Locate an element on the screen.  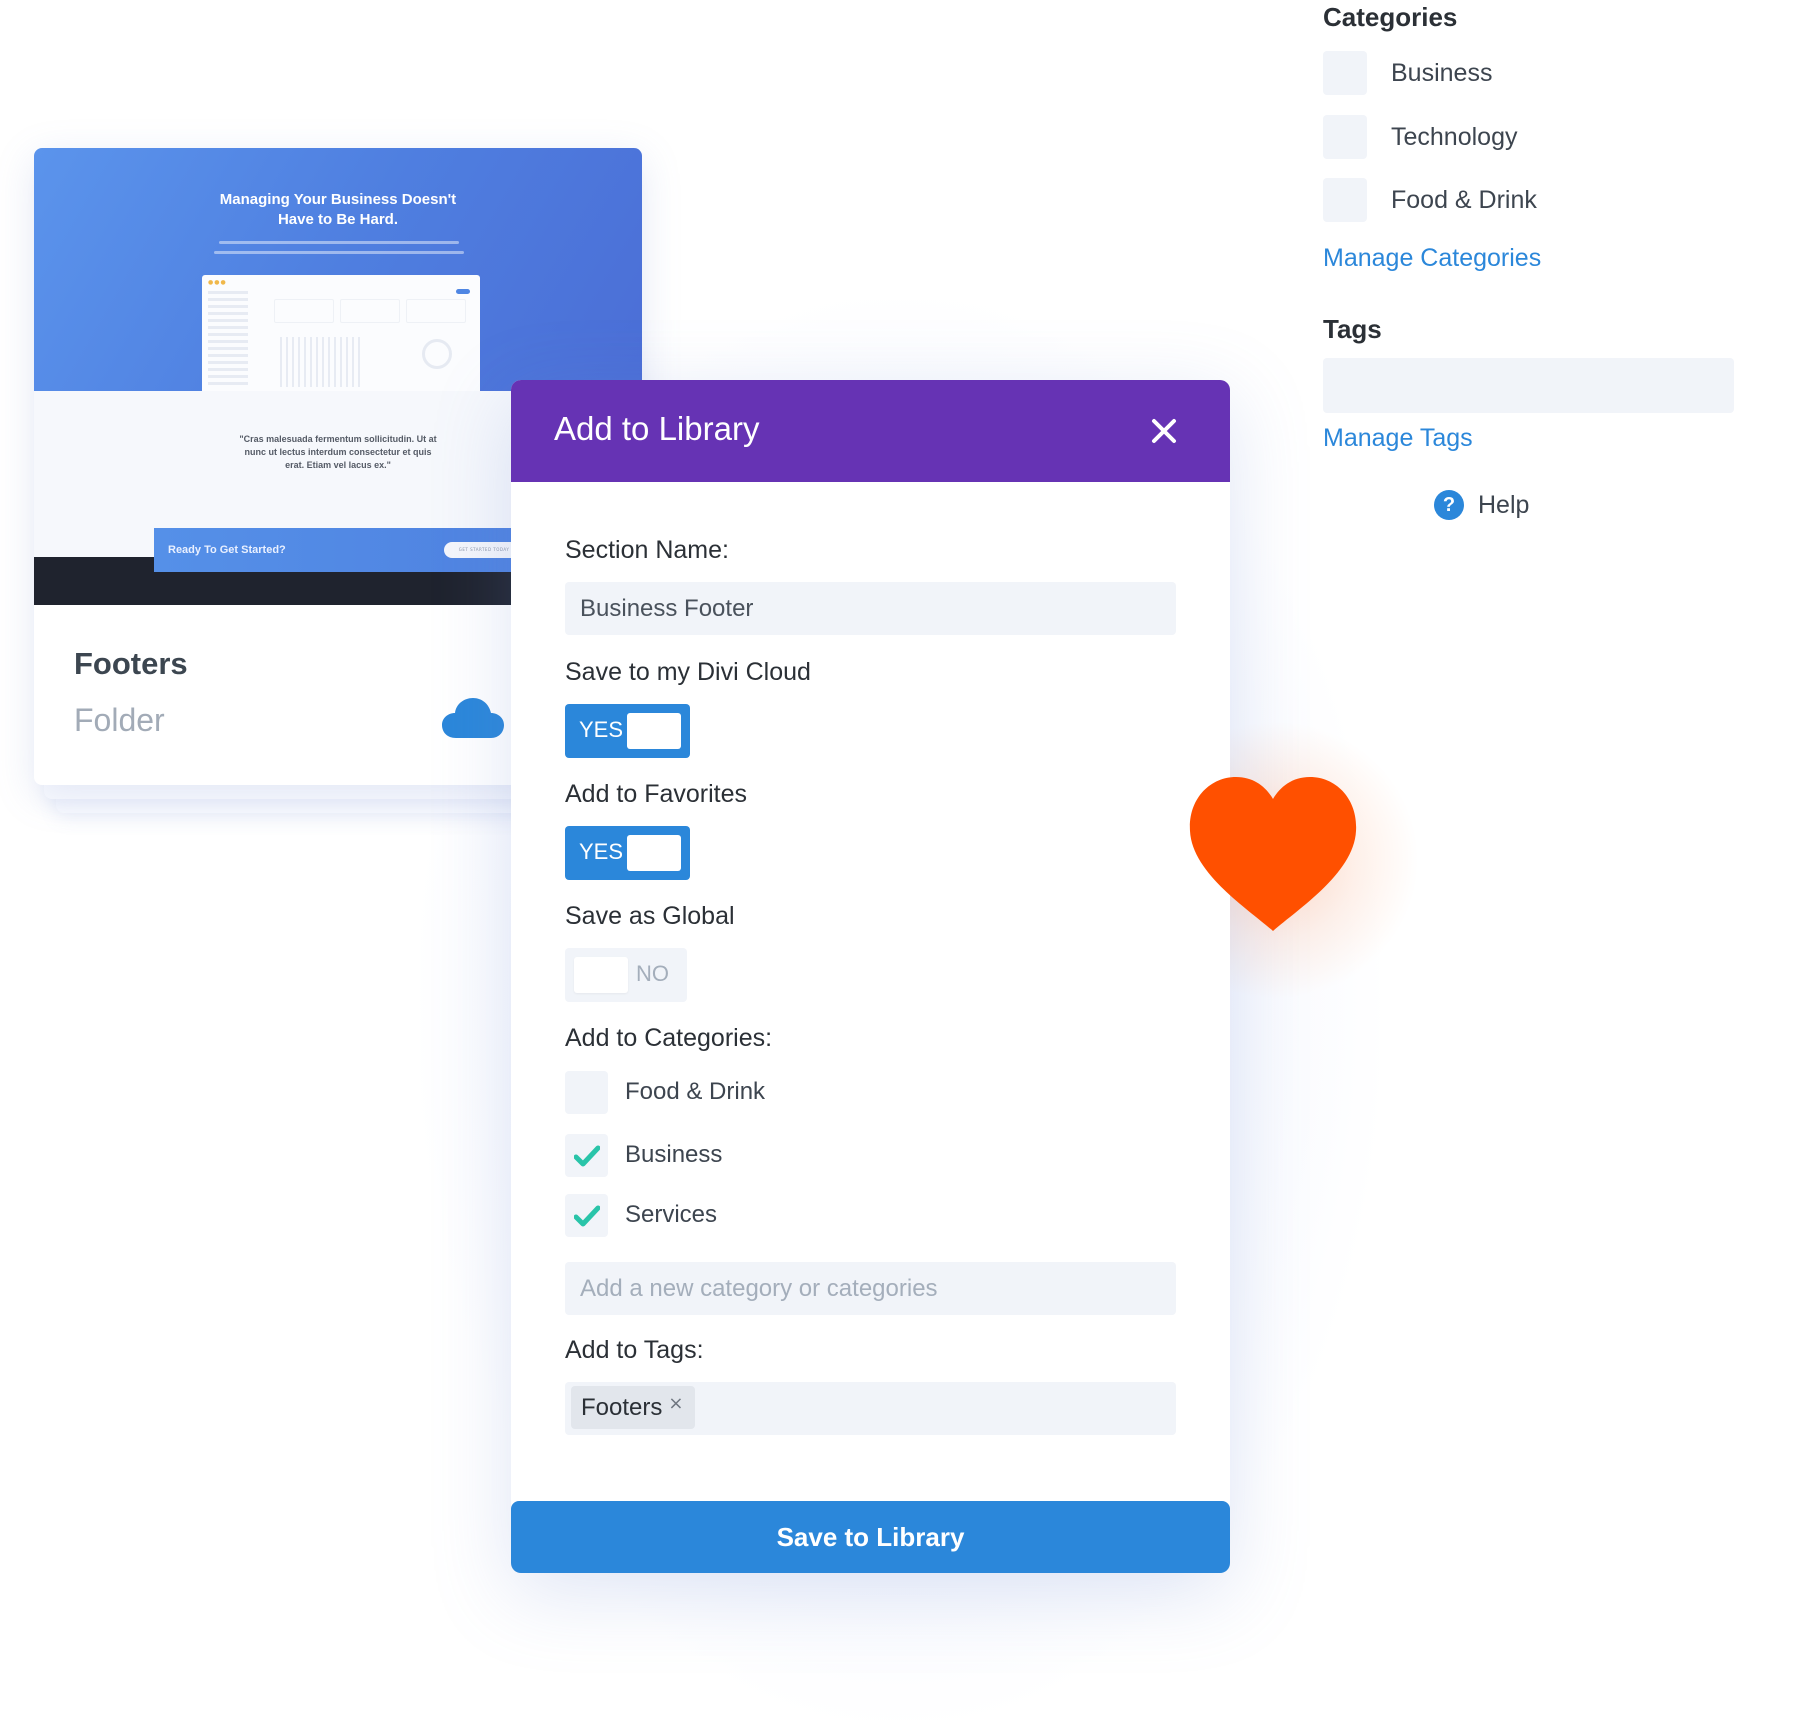
dashboard-ring-mock is located at coordinates (437, 354).